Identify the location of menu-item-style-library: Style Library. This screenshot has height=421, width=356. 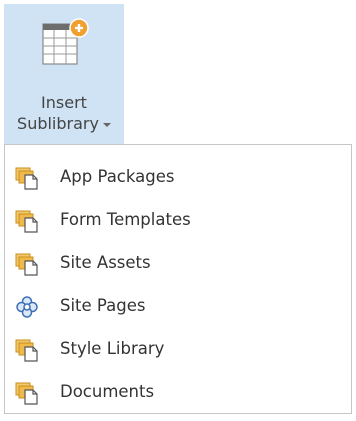
(178, 349).